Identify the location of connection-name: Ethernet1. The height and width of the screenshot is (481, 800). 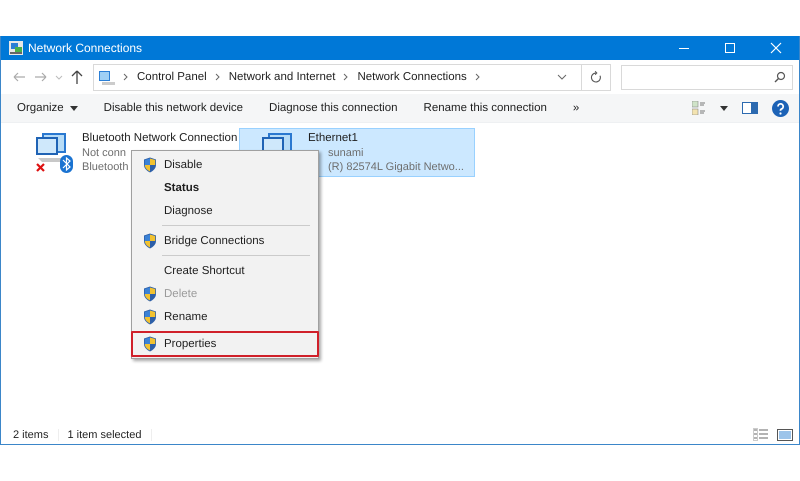
(333, 138).